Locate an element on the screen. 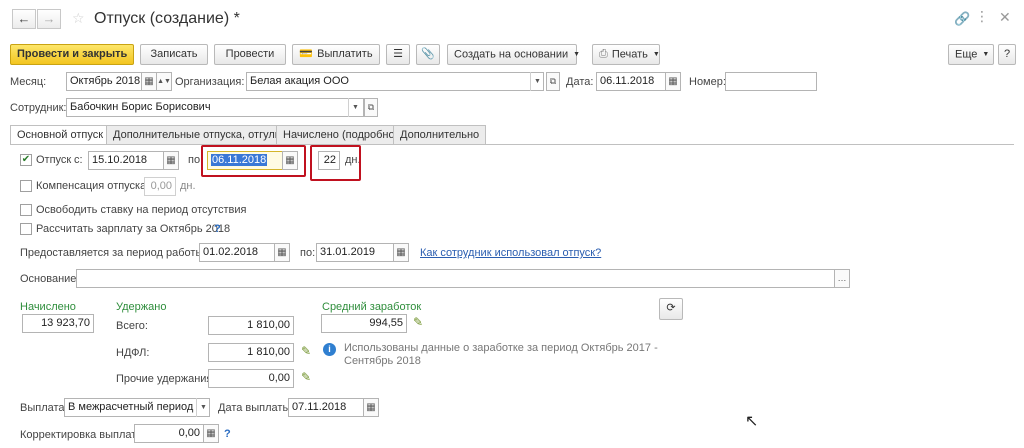  recalculate-button: ⟳ is located at coordinates (671, 309).